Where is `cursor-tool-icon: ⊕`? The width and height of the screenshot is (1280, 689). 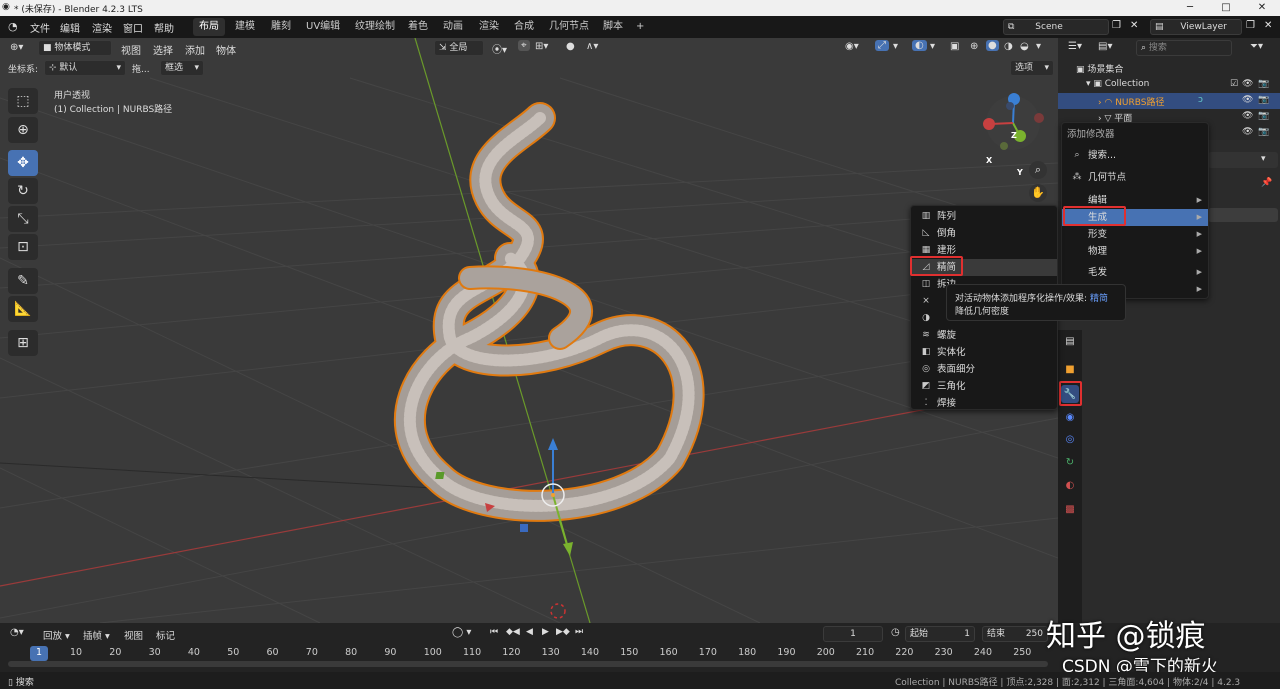 cursor-tool-icon: ⊕ is located at coordinates (23, 130).